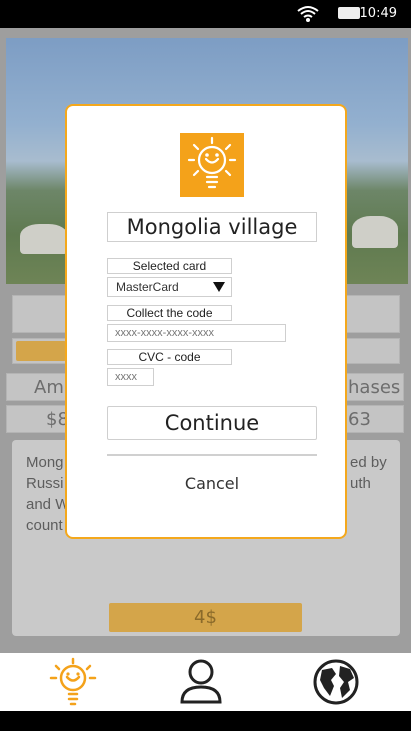  I want to click on cvc-label: CVC - code, so click(169, 357).